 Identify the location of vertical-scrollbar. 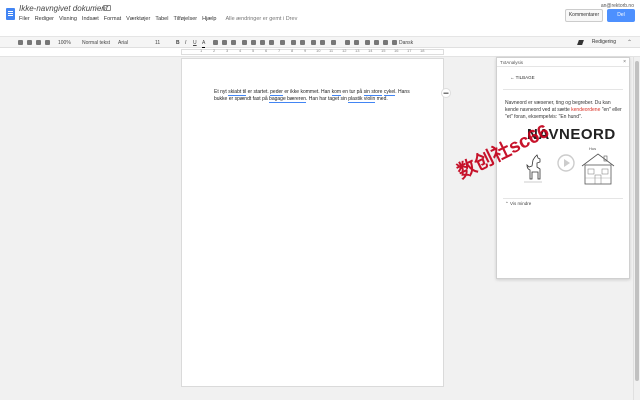
(636, 228).